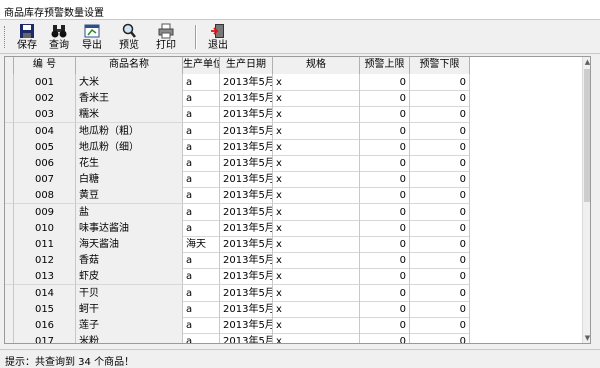 This screenshot has width=600, height=368. What do you see at coordinates (440, 65) in the screenshot?
I see `hdr-lower: 预警下限` at bounding box center [440, 65].